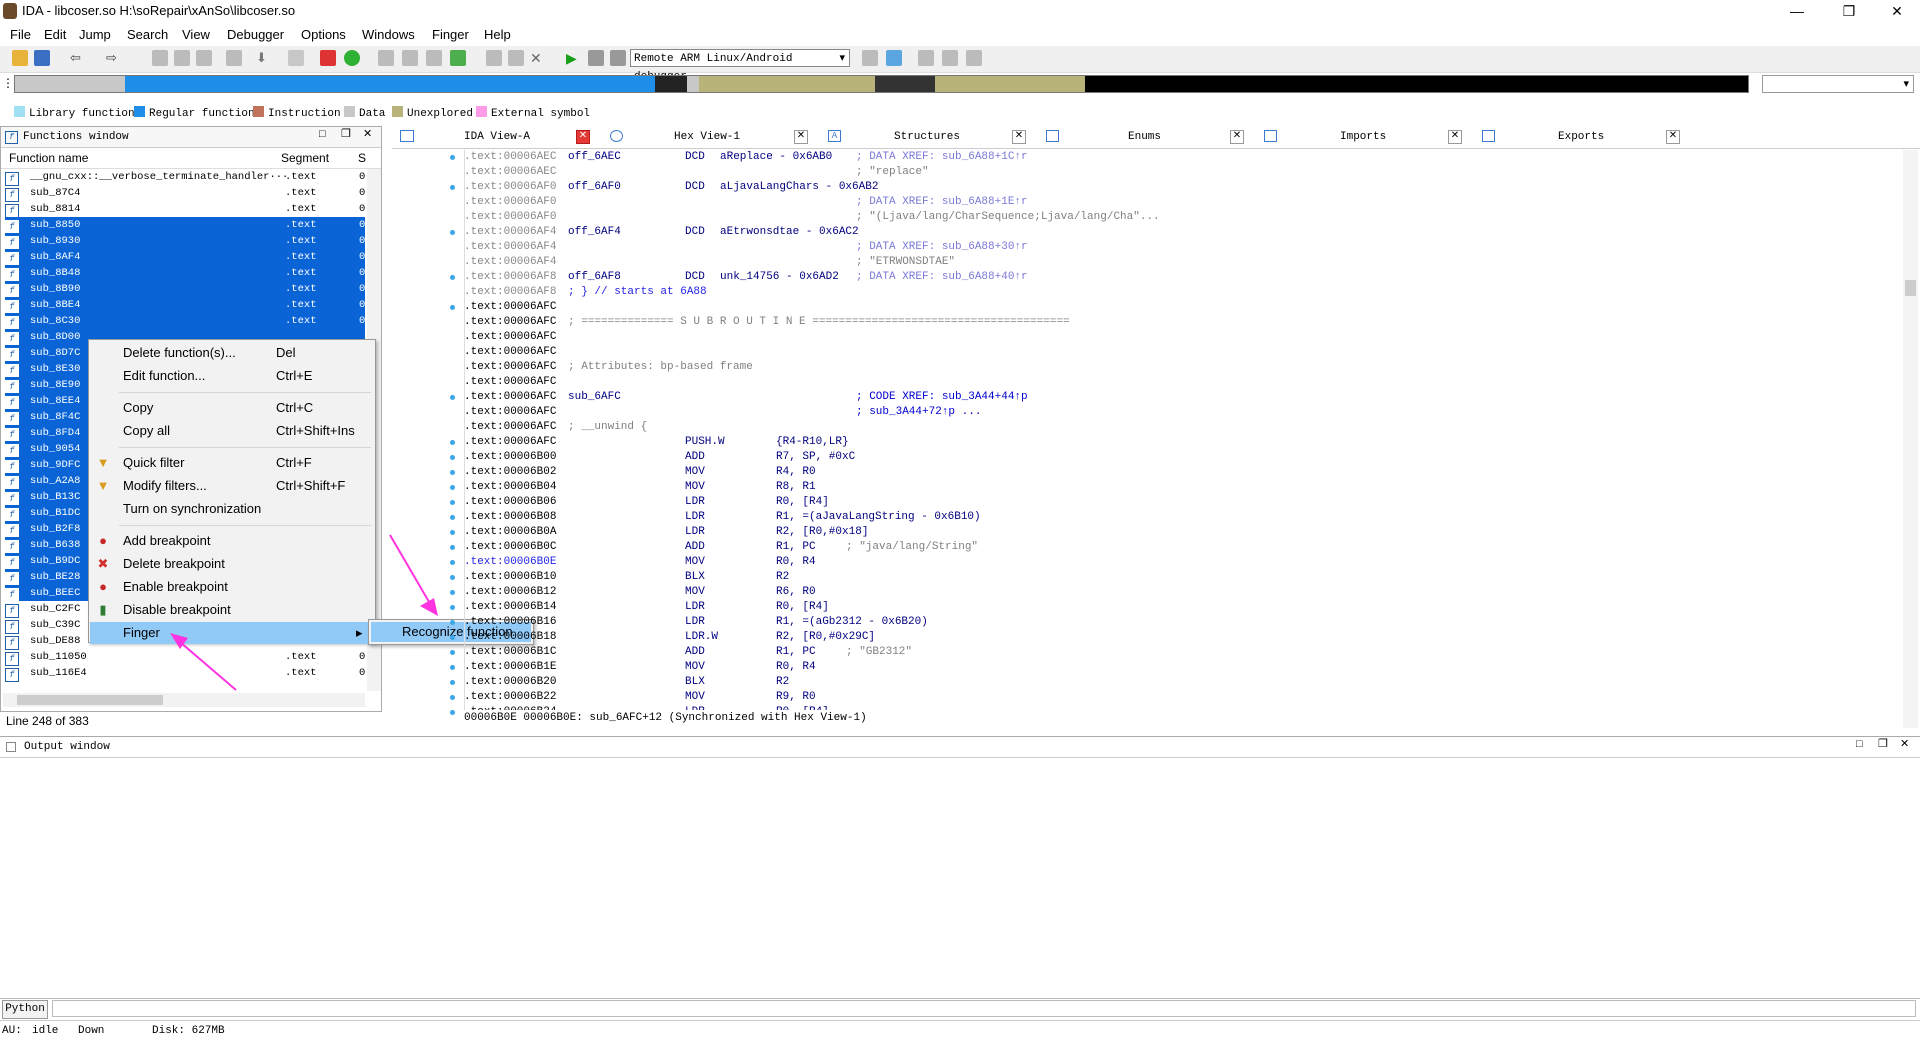  What do you see at coordinates (304, 612) in the screenshot?
I see `annotation-arrows` at bounding box center [304, 612].